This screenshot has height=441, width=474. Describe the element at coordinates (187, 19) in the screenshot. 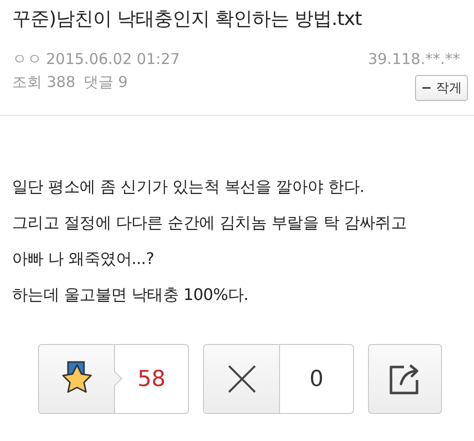

I see `post-title: 꾸준)남친이 낙태충인지 확인하는 방법.txt` at that location.